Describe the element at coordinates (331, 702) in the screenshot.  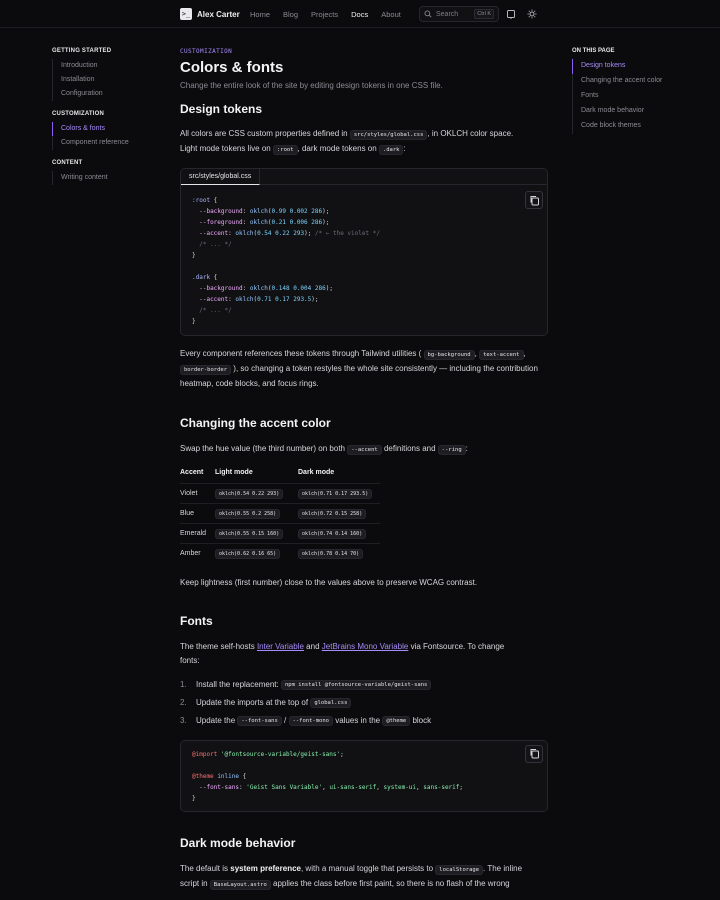
I see `inline-code: global.css` at that location.